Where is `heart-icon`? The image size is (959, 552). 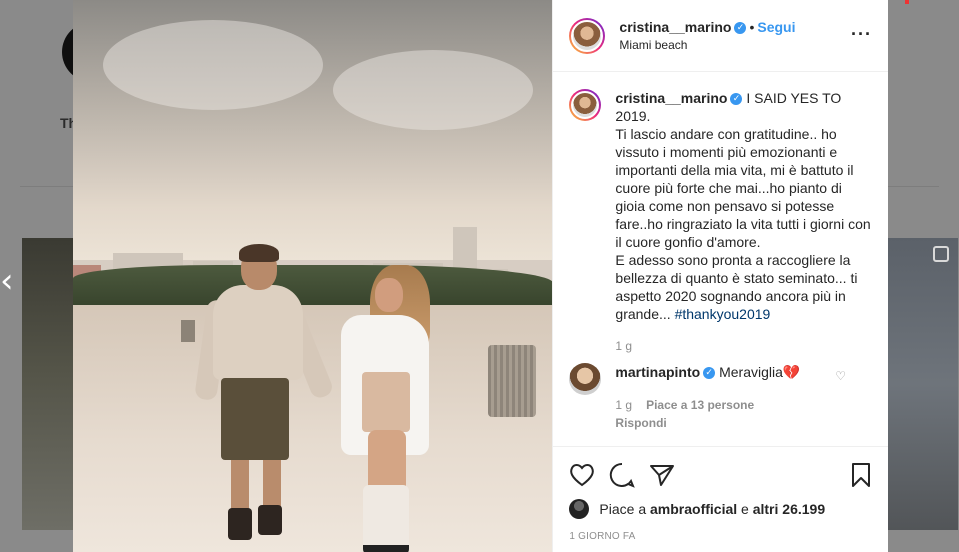
heart-icon is located at coordinates (582, 475).